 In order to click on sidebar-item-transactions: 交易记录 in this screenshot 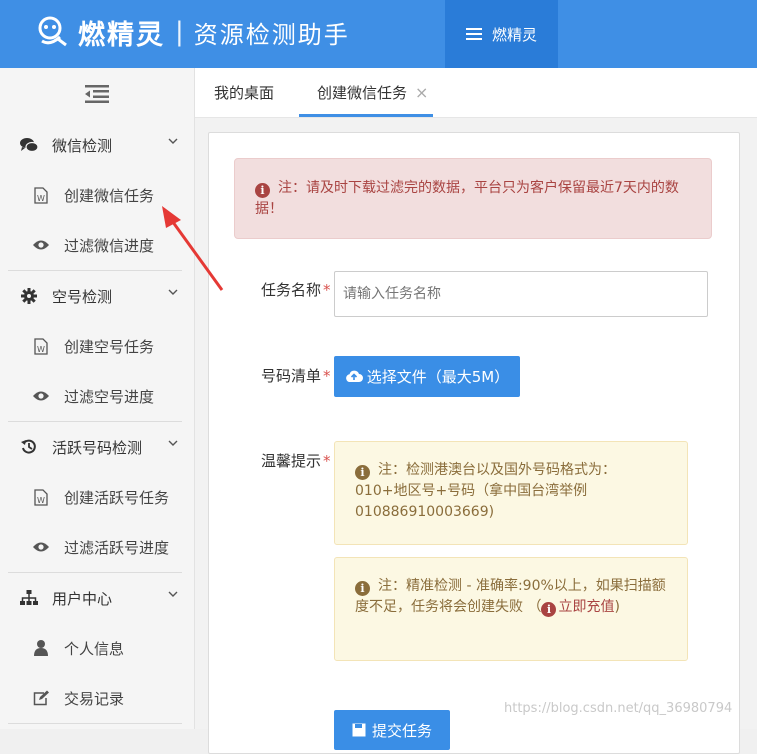, I will do `click(97, 698)`.